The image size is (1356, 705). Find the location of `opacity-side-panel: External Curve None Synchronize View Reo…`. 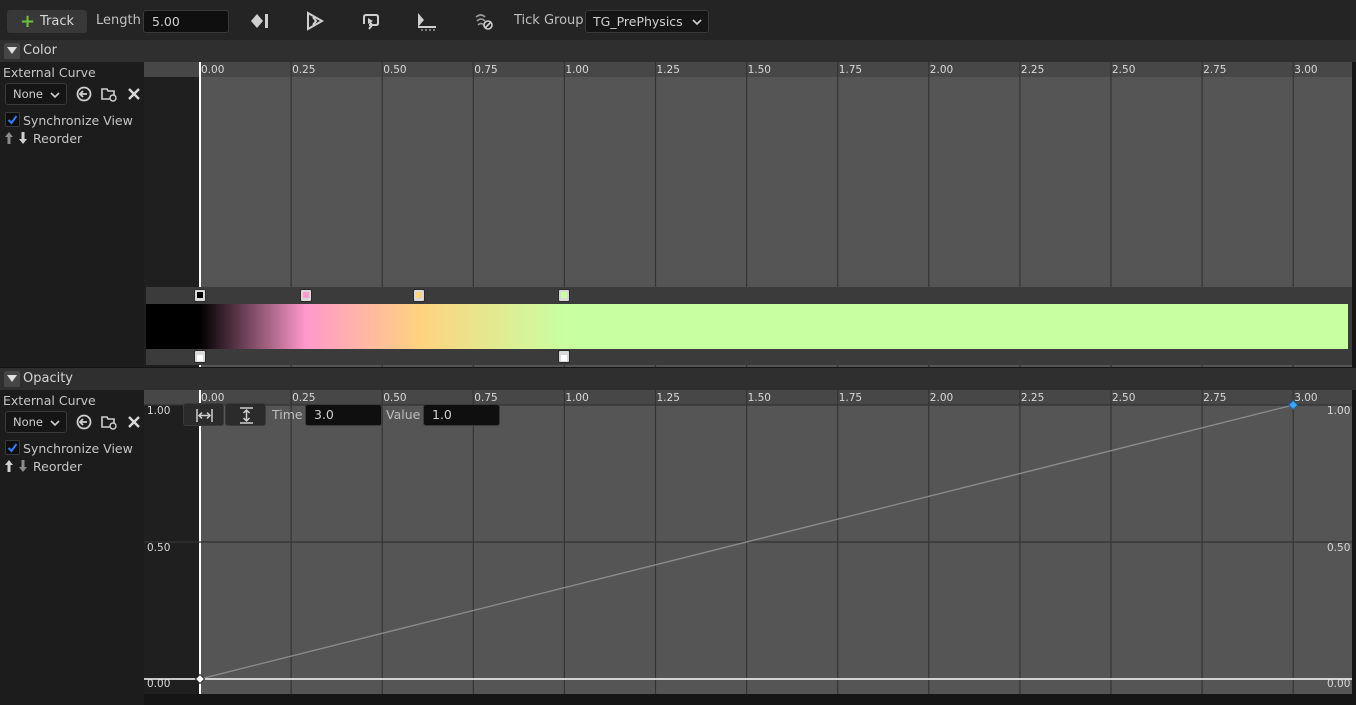

opacity-side-panel: External Curve None Synchronize View Reo… is located at coordinates (72, 547).